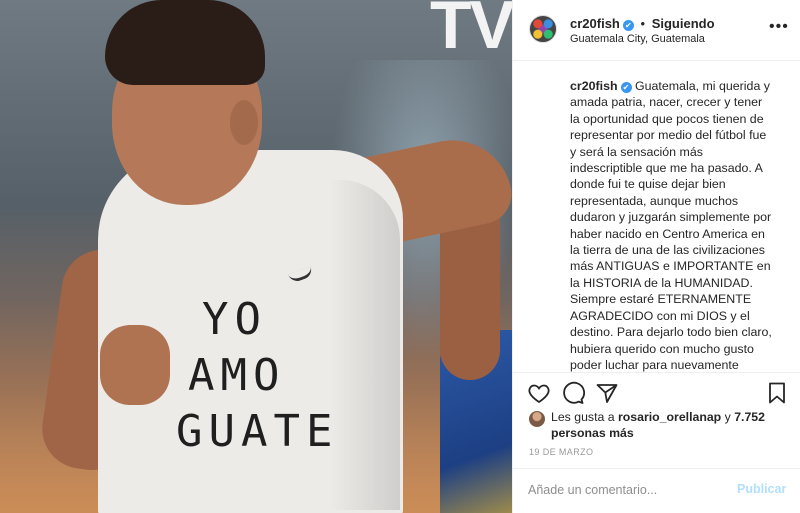 The height and width of the screenshot is (513, 800). What do you see at coordinates (573, 393) in the screenshot?
I see `comment-icon` at bounding box center [573, 393].